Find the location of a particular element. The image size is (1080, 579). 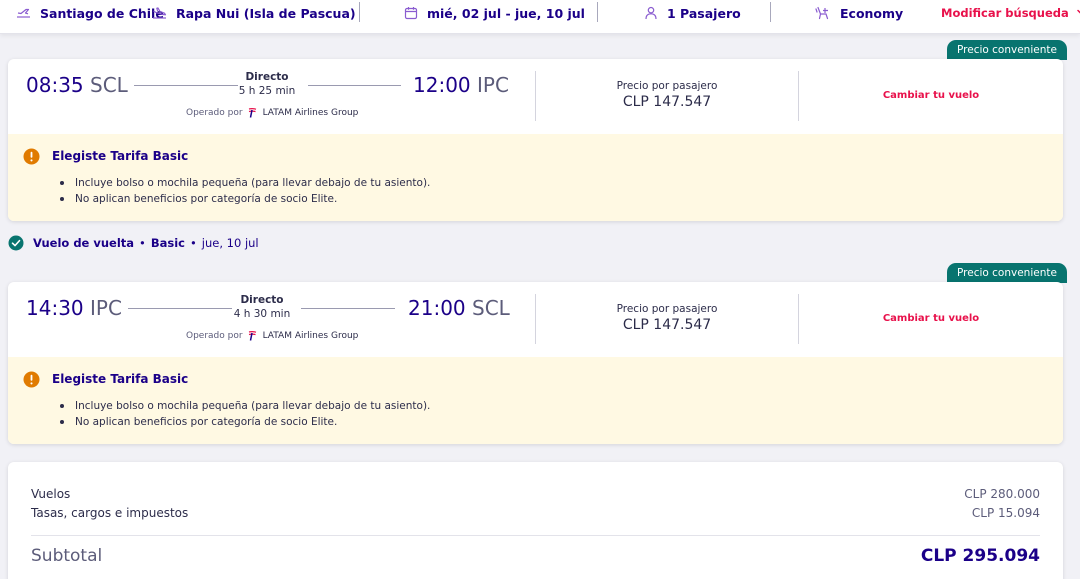

arrival-time: 21:00 is located at coordinates (437, 308).